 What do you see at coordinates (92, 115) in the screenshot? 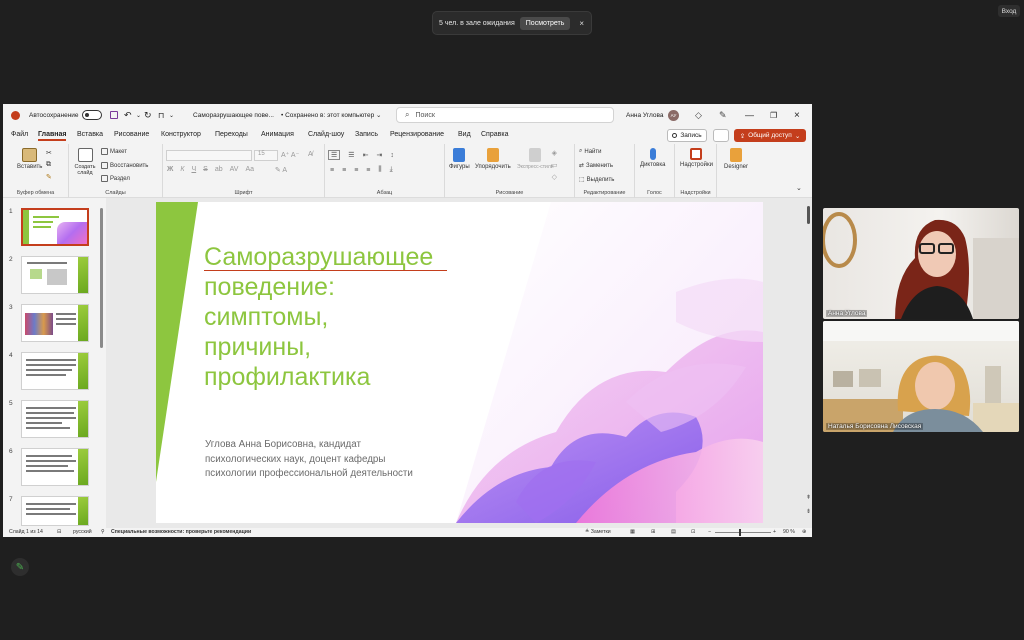
I see `autosave-toggle` at bounding box center [92, 115].